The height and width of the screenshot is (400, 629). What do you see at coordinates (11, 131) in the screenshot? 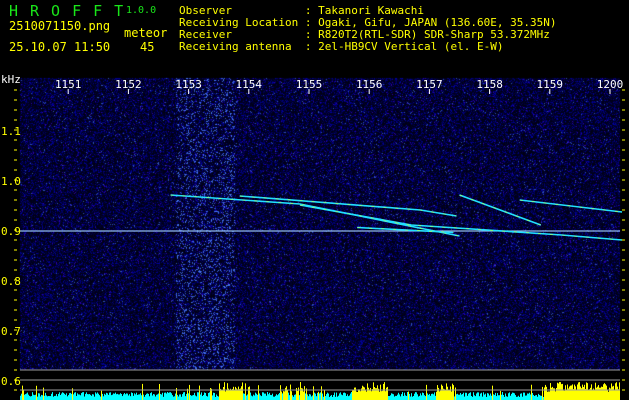
I see `y-tick-label: 1.1` at bounding box center [11, 131].